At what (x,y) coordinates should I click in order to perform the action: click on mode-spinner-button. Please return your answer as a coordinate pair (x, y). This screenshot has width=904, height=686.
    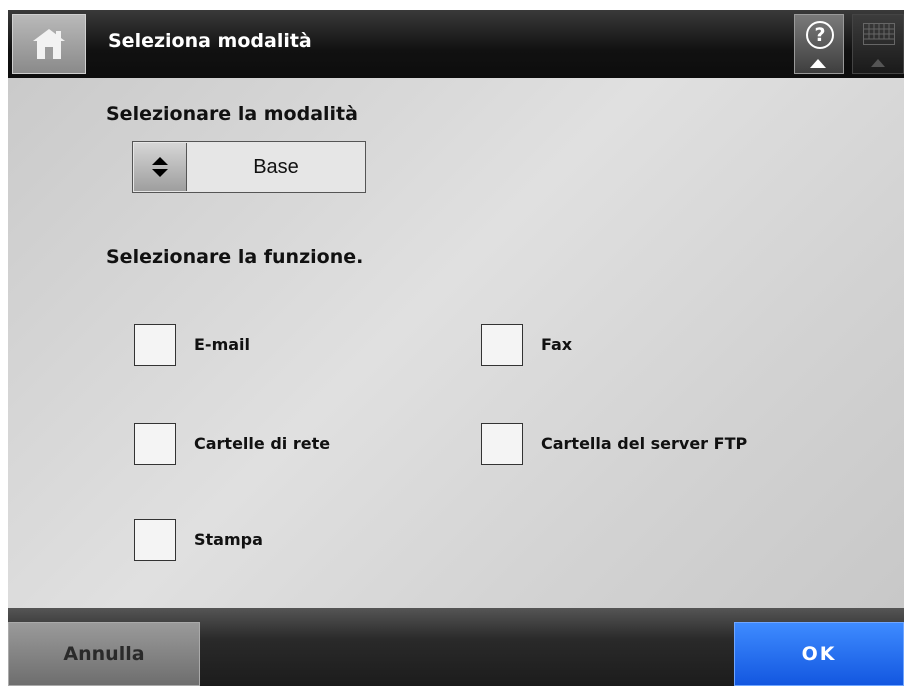
    Looking at the image, I should click on (160, 167).